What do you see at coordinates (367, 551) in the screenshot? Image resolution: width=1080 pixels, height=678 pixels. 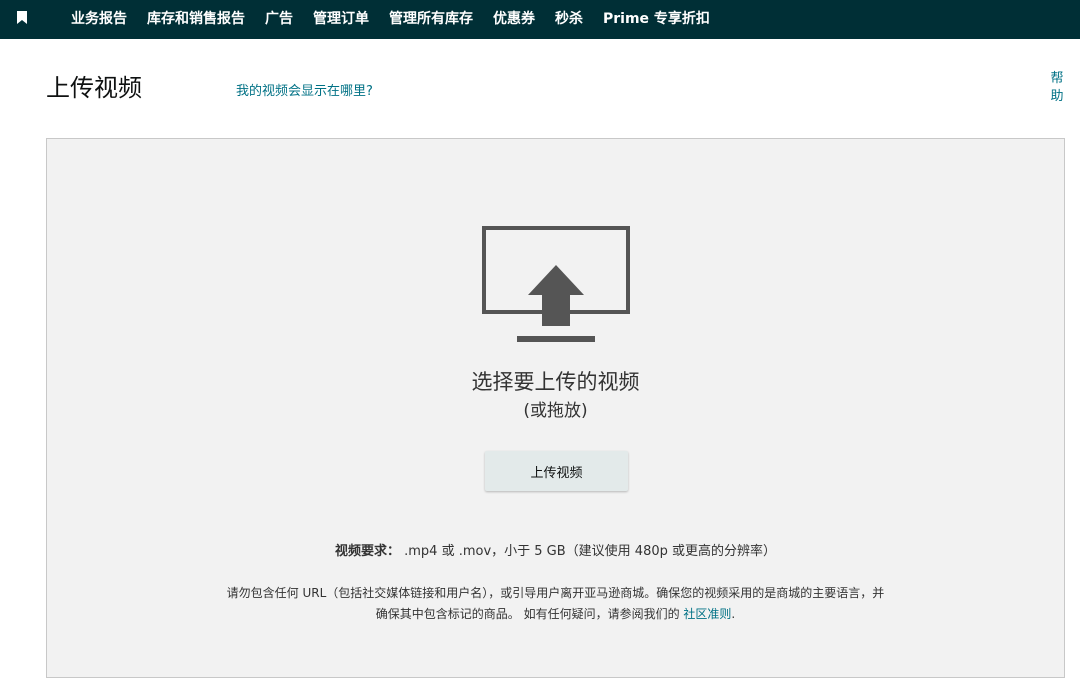 I see `requirements-label: 视频要求：` at bounding box center [367, 551].